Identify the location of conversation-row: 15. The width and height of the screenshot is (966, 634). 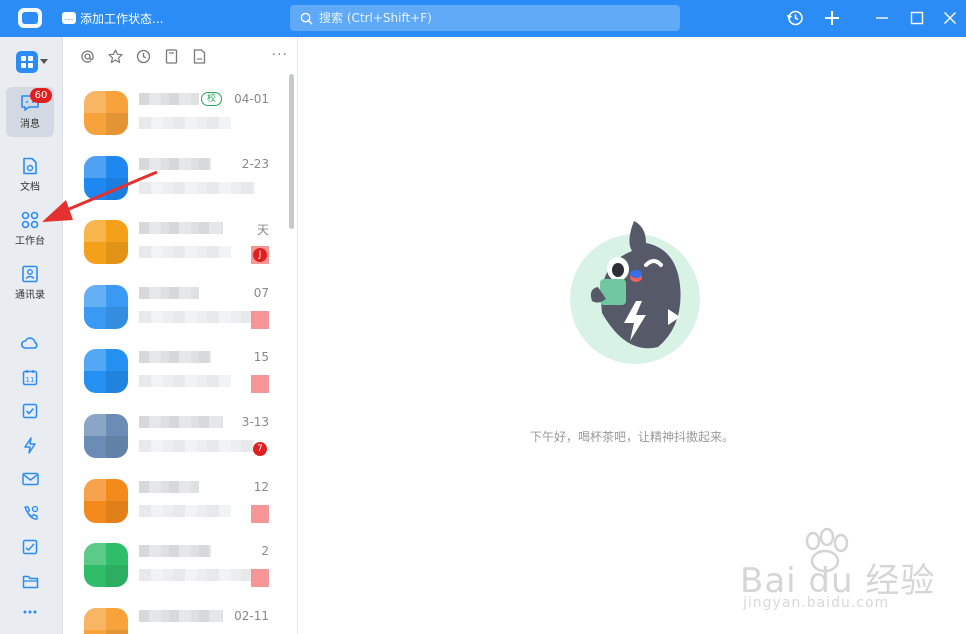
(175, 371).